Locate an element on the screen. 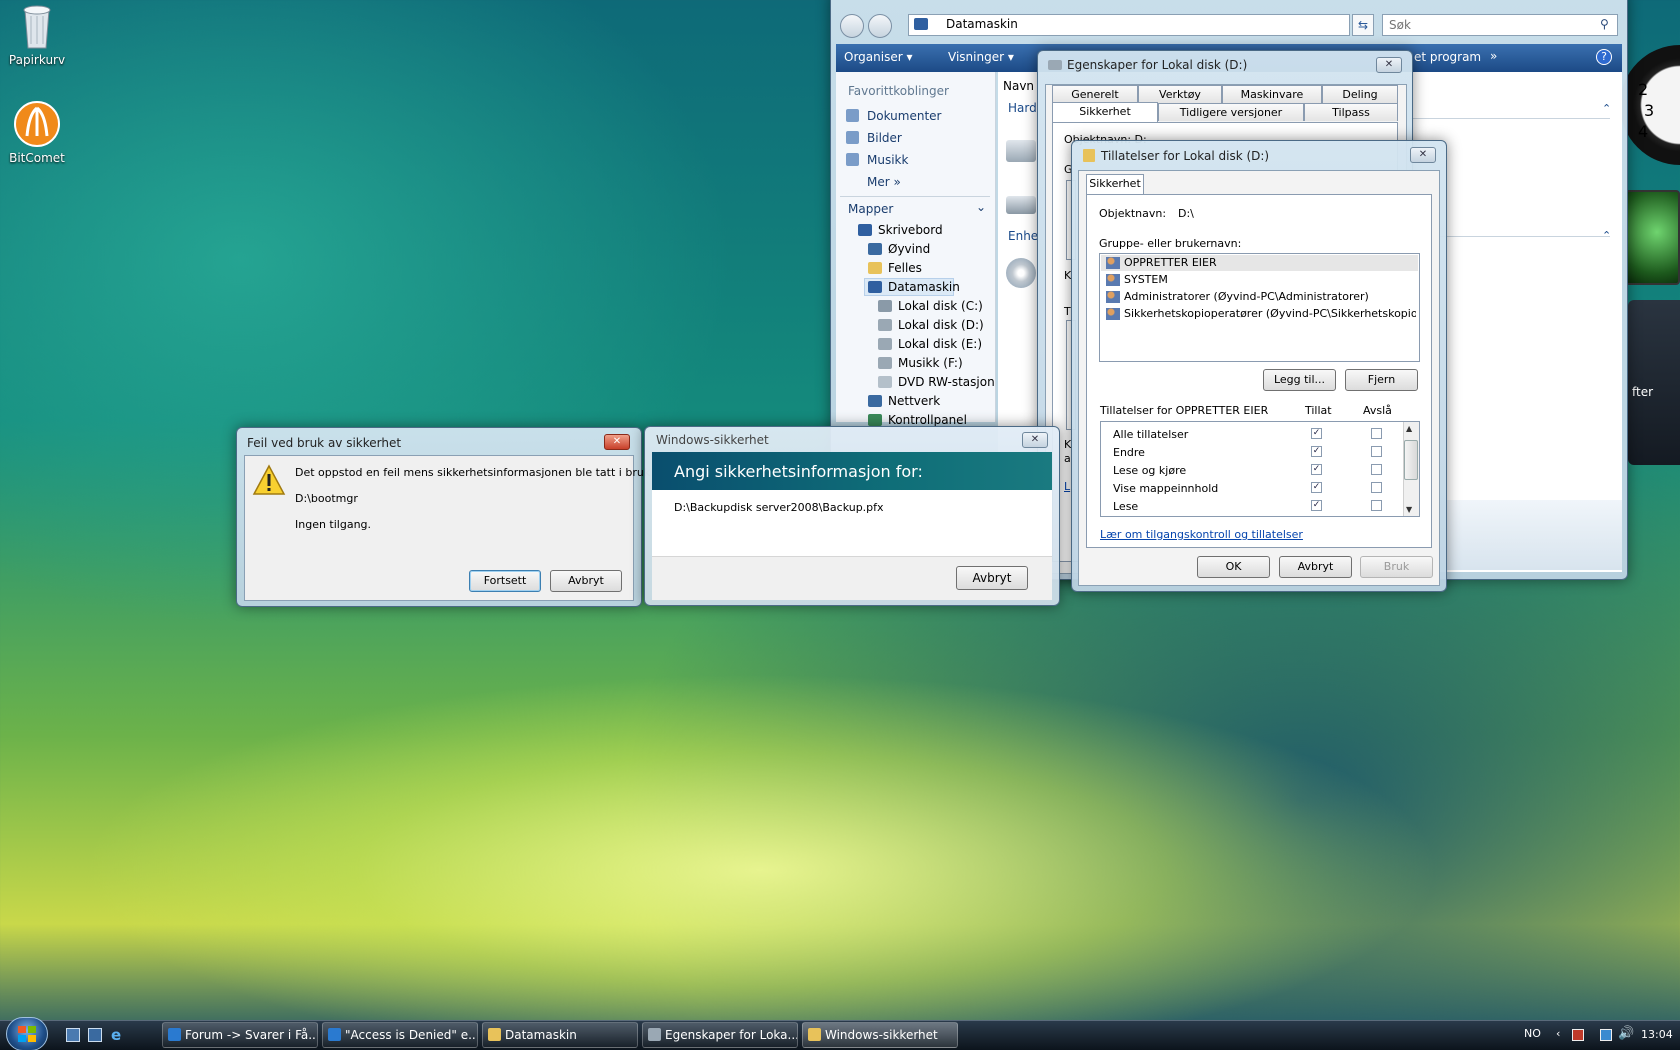 The width and height of the screenshot is (1680, 1050). tree-item-computer: Datamaskin is located at coordinates (924, 287).